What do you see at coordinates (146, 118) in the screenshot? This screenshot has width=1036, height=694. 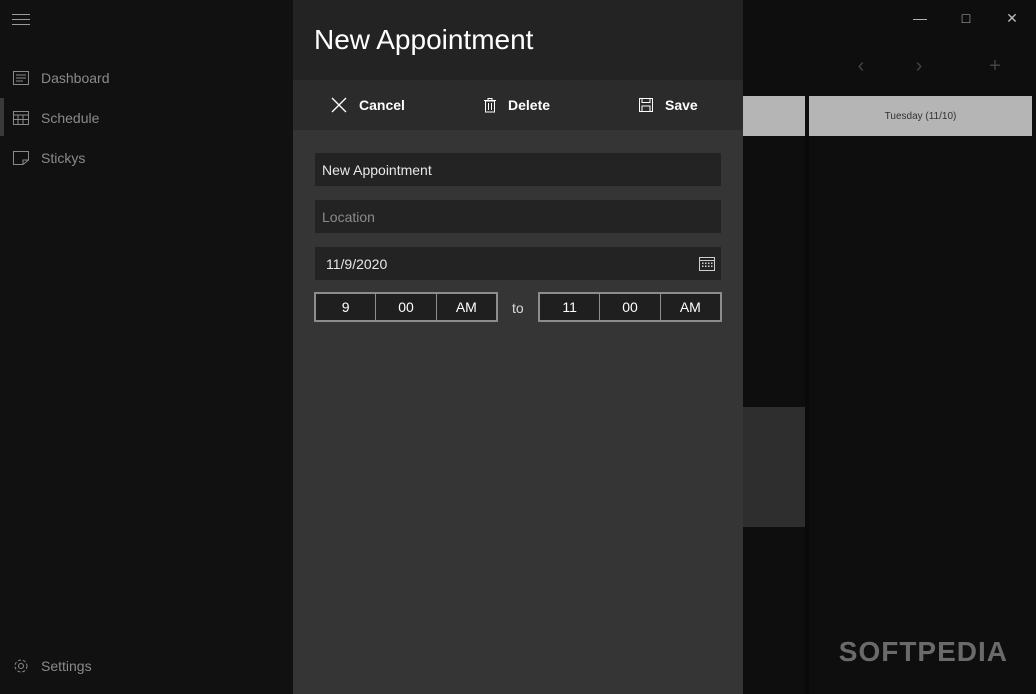 I see `nav-item-schedule: Schedule` at bounding box center [146, 118].